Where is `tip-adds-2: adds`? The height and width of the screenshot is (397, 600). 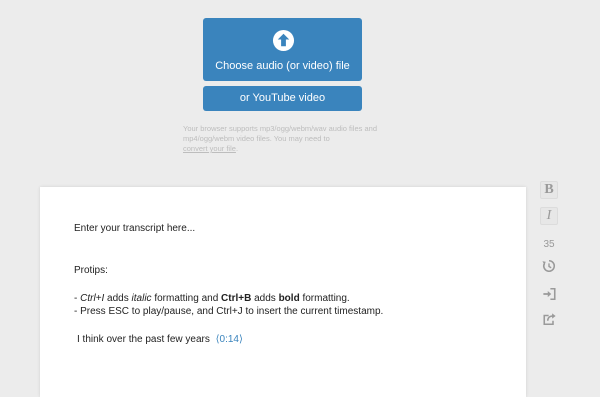
tip-adds-2: adds is located at coordinates (265, 298).